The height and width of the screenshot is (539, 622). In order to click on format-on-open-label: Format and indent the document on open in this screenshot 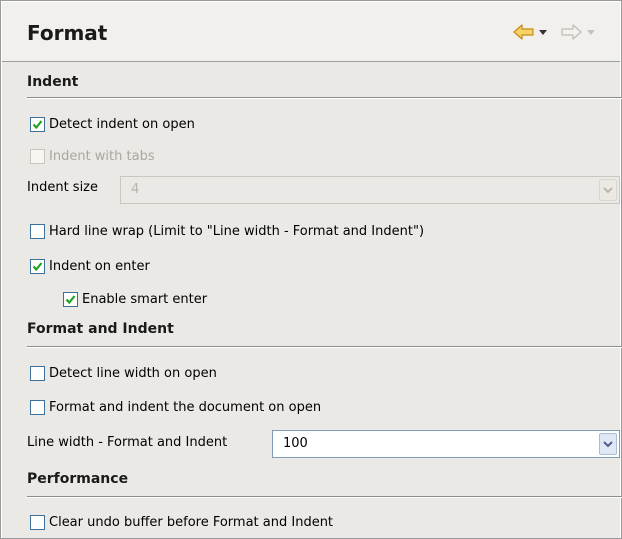, I will do `click(185, 407)`.